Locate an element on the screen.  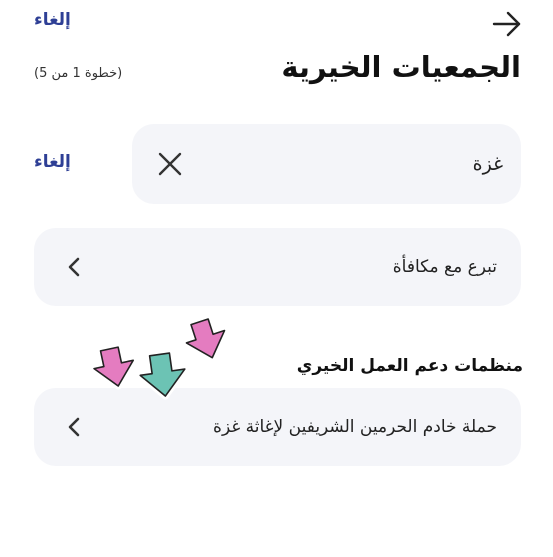
search-input is located at coordinates (403, 164).